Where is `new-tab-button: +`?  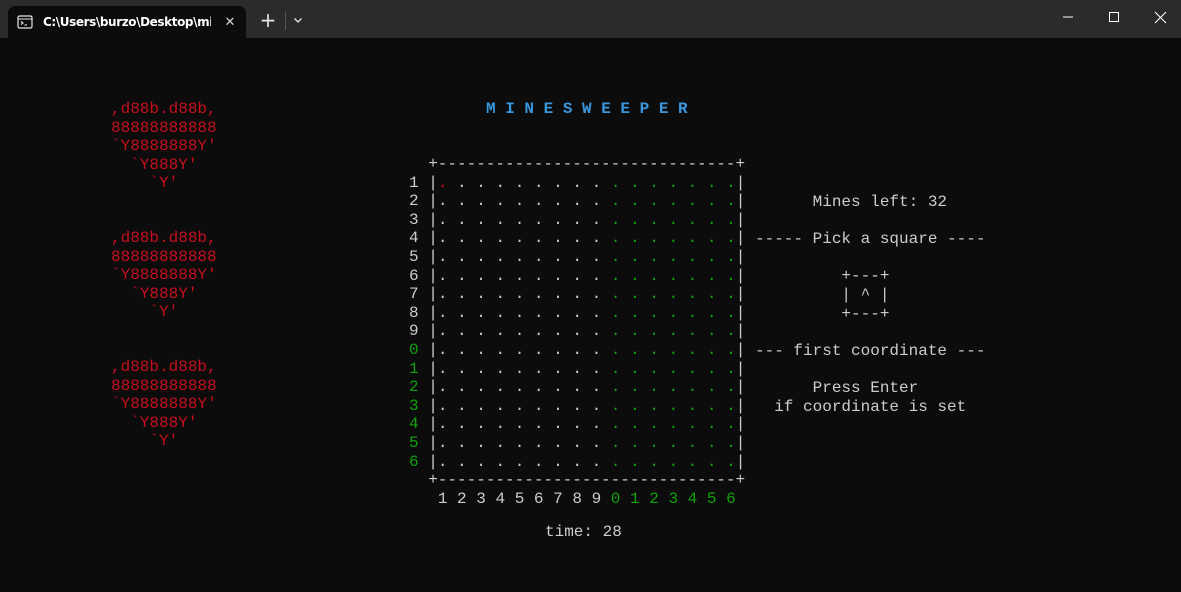
new-tab-button: + is located at coordinates (268, 20).